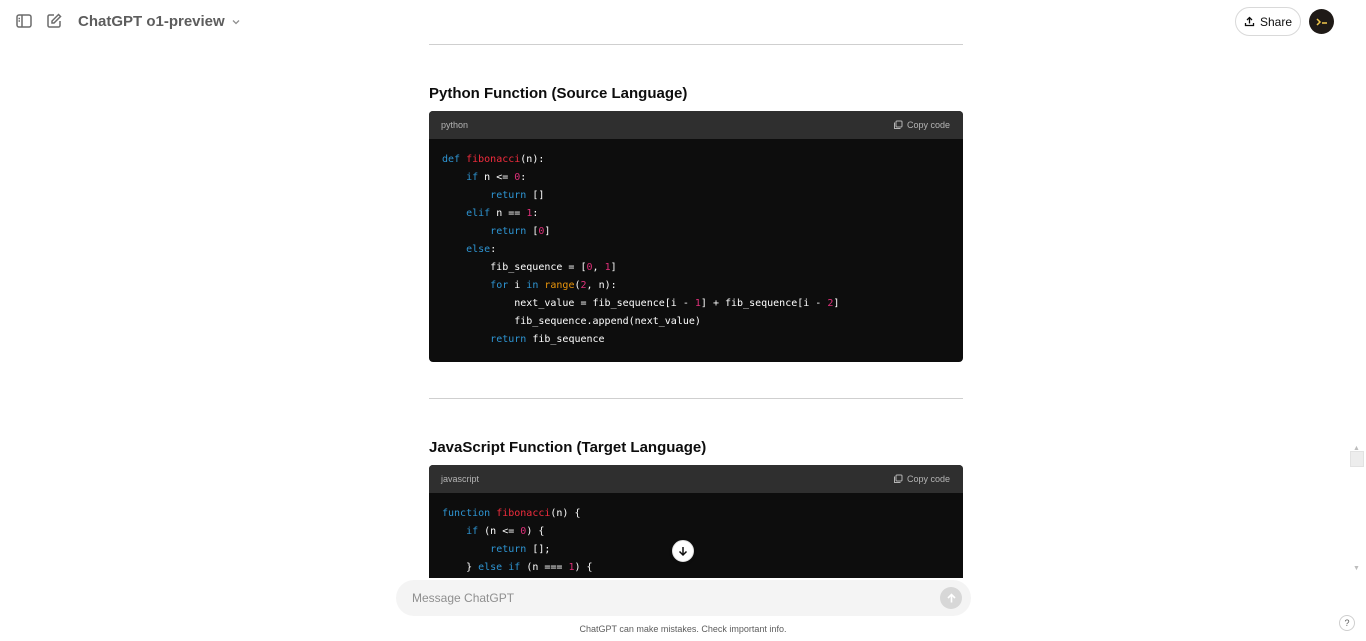  I want to click on code-line: for i in range(2, n):, so click(553, 285).